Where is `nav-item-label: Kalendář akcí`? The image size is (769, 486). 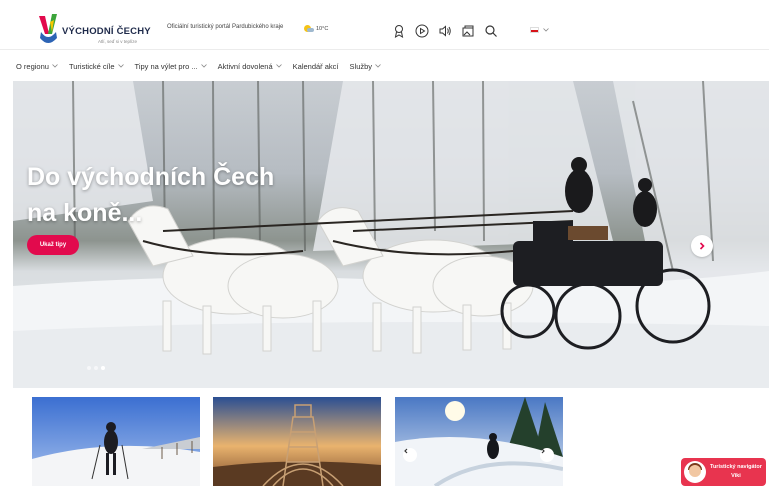 nav-item-label: Kalendář akcí is located at coordinates (315, 66).